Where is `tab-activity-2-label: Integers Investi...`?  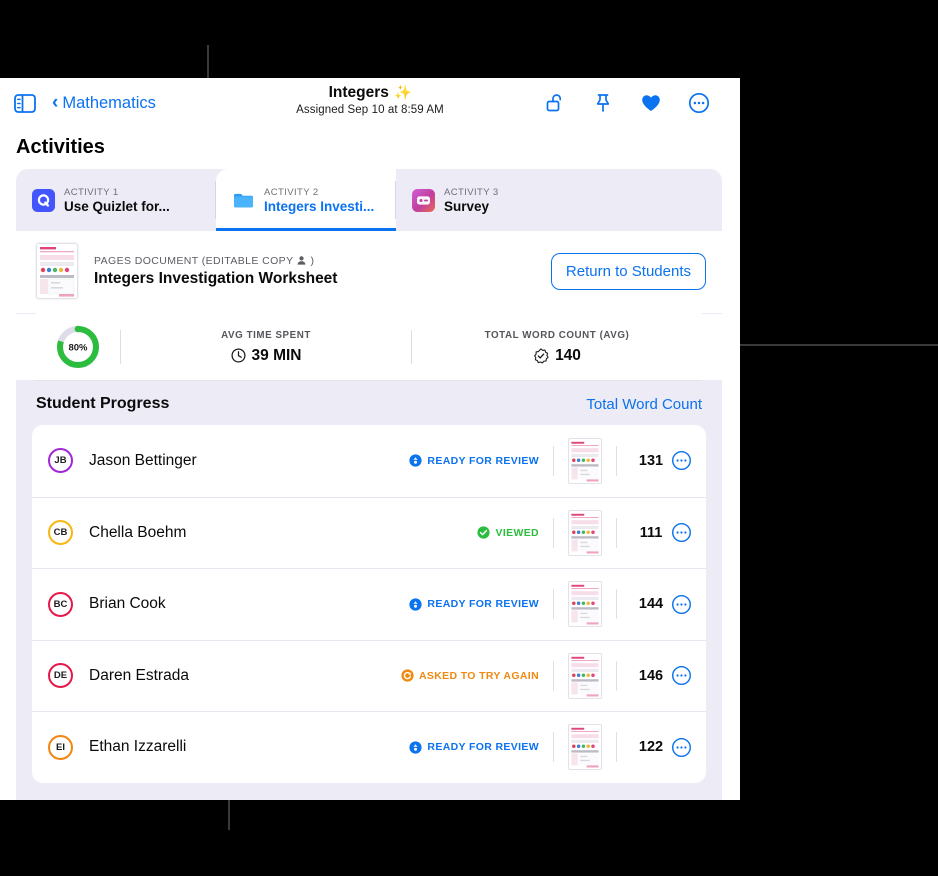
tab-activity-2-label: Integers Investi... is located at coordinates (319, 206).